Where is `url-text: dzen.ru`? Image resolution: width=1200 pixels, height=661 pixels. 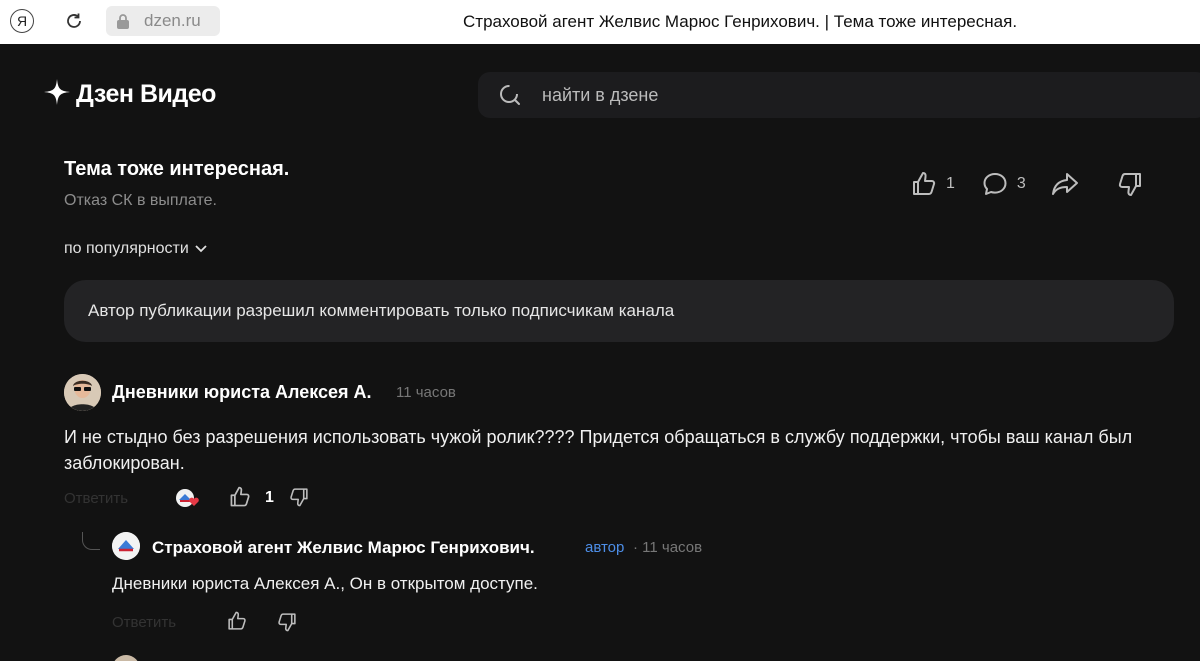
url-text: dzen.ru is located at coordinates (172, 20).